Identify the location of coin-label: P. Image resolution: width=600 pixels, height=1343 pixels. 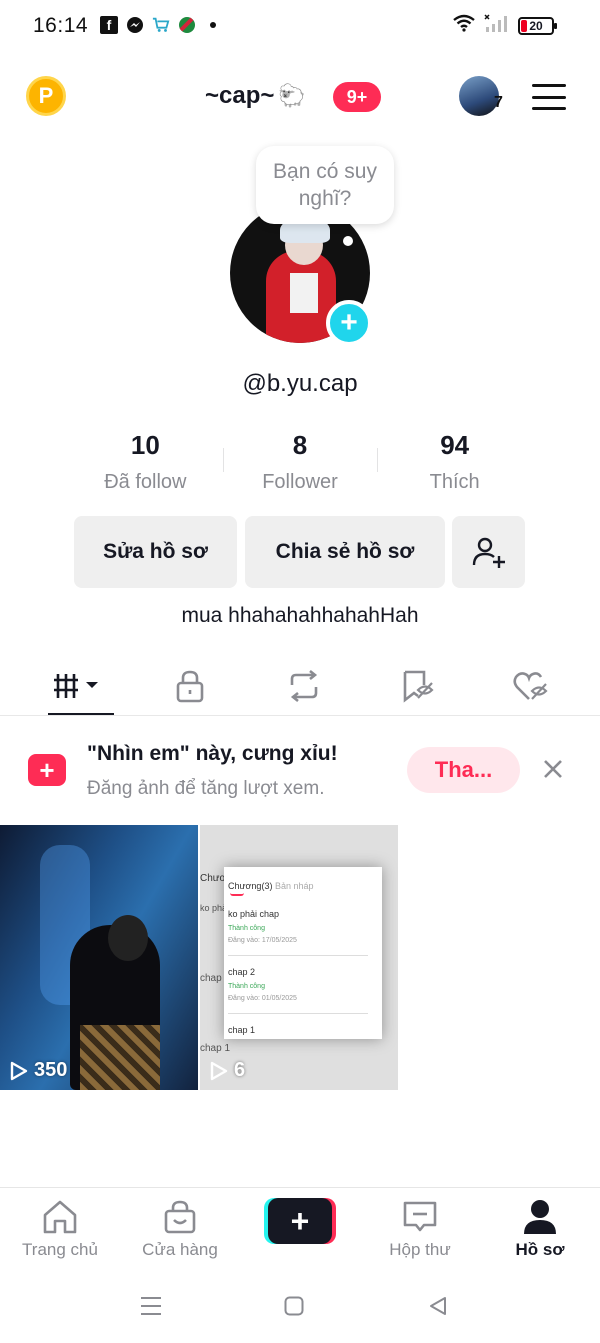
(46, 95).